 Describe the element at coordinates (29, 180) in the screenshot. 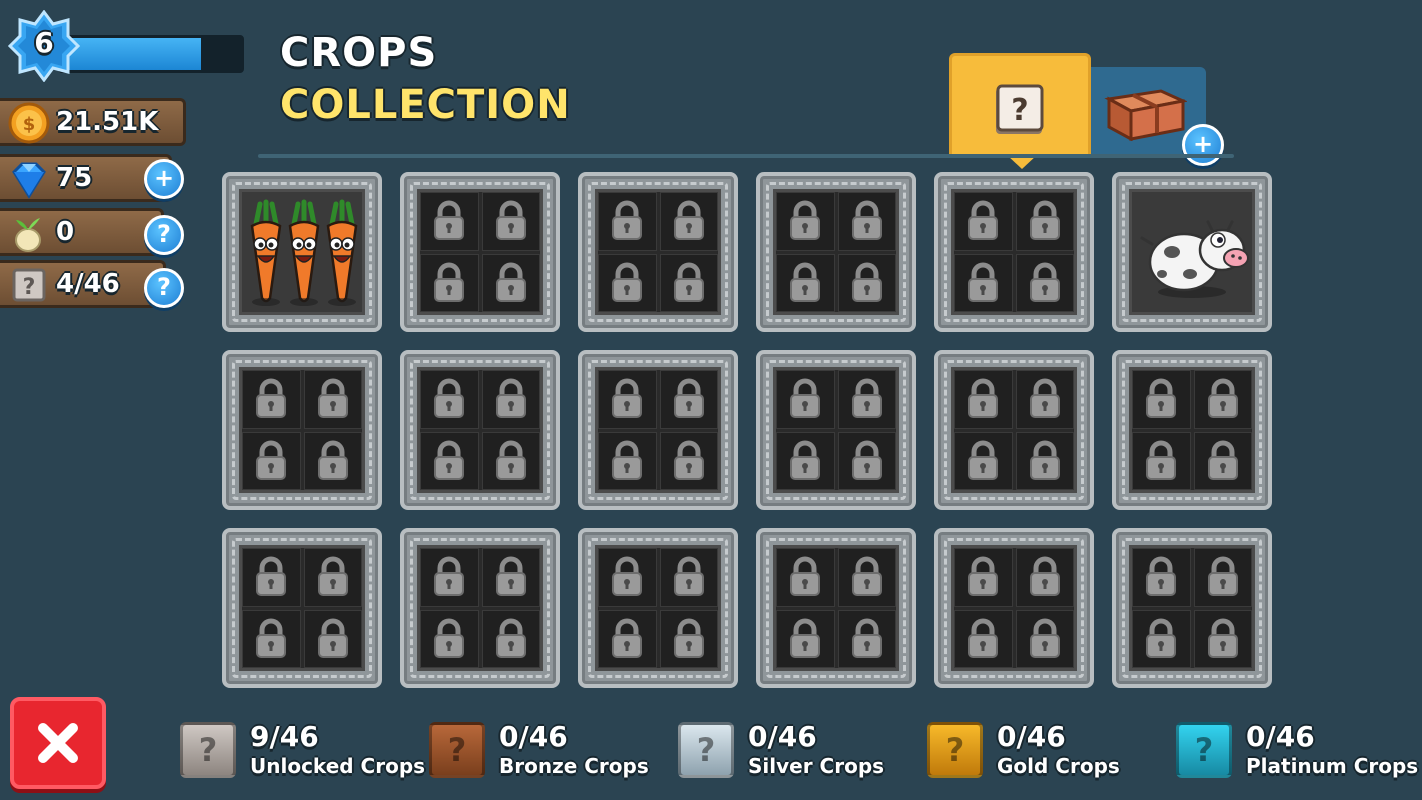

I see `gem-icon` at that location.